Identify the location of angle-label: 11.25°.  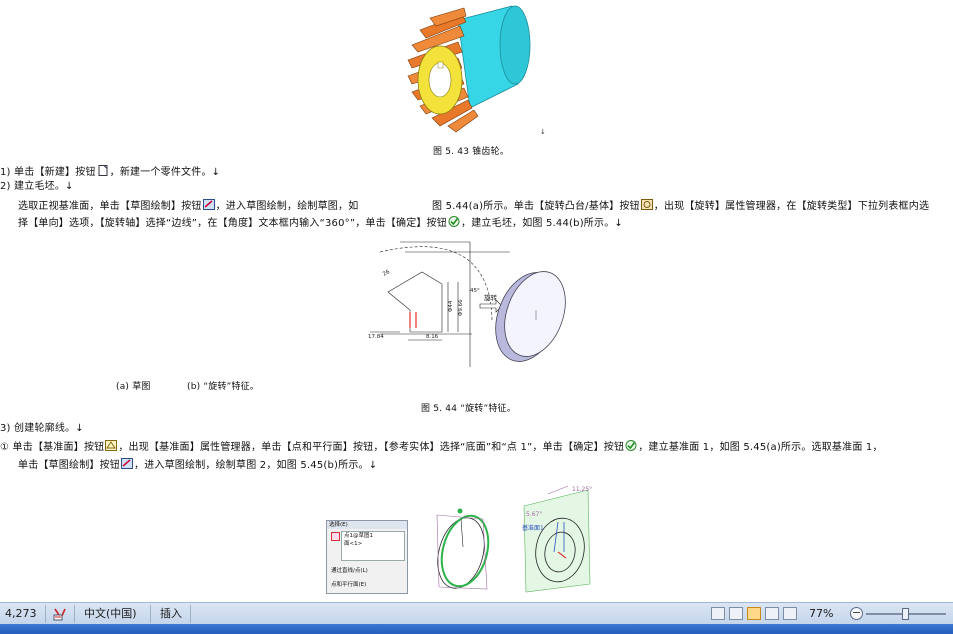
(582, 489).